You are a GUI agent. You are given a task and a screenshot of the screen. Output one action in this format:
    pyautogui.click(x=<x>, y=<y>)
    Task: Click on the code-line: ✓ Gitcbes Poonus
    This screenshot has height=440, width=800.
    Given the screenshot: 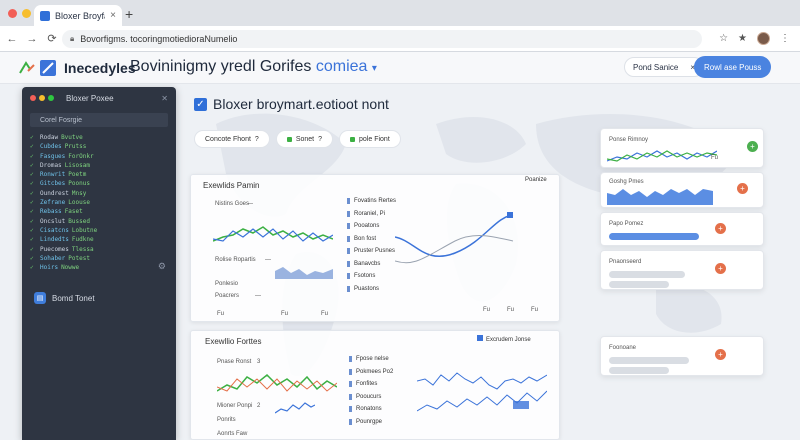 What is the action you would take?
    pyautogui.click(x=99, y=183)
    